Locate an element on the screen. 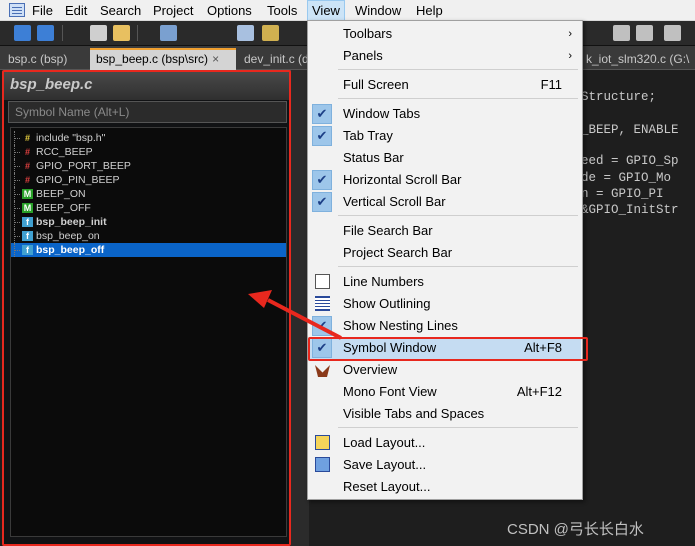  menu-window: Window is located at coordinates (378, 10).